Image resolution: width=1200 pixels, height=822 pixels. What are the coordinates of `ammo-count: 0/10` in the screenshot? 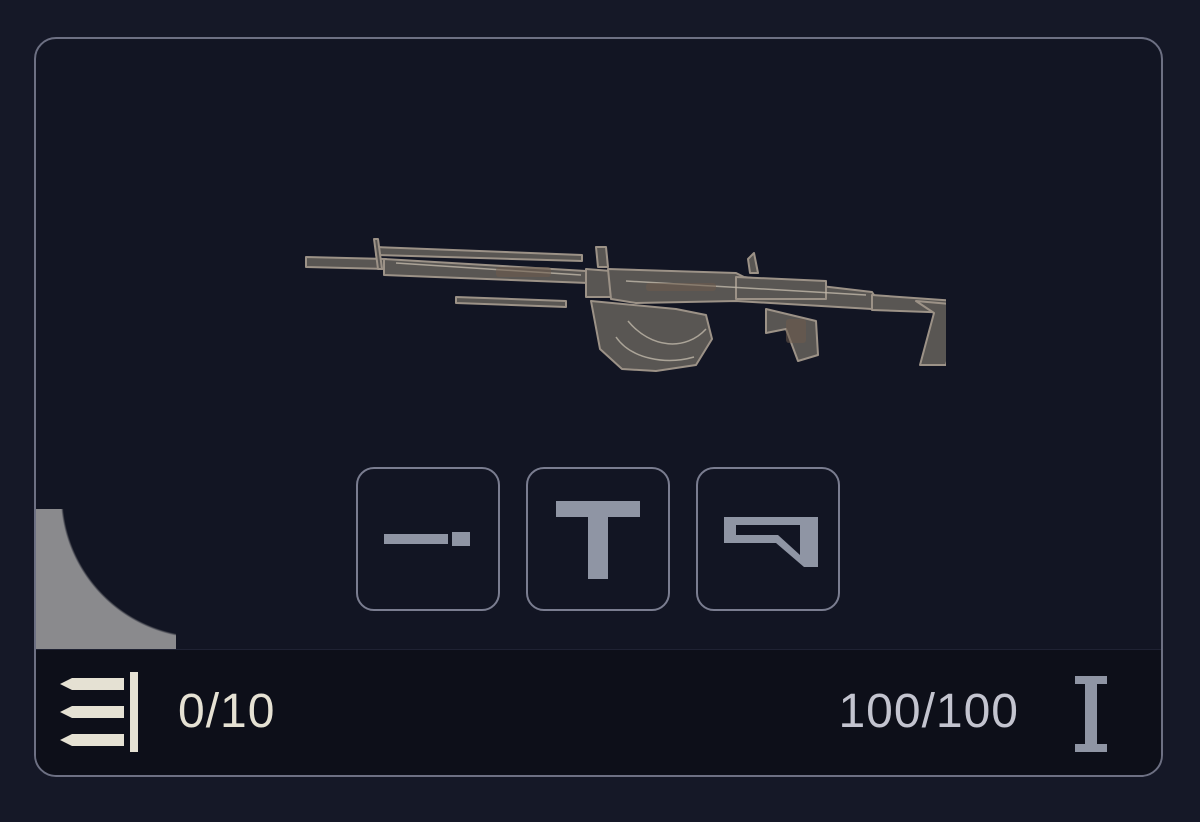 It's located at (227, 711).